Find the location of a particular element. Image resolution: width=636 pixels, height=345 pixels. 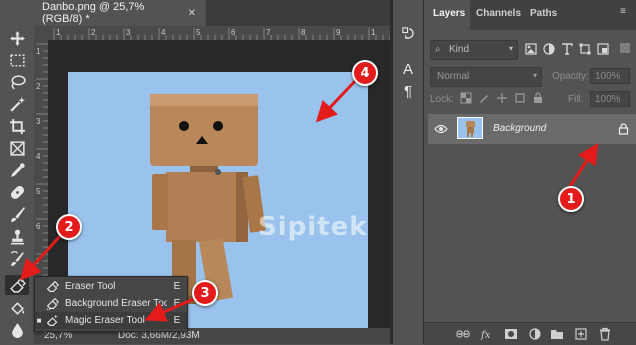

layer-name: Background is located at coordinates (519, 128).